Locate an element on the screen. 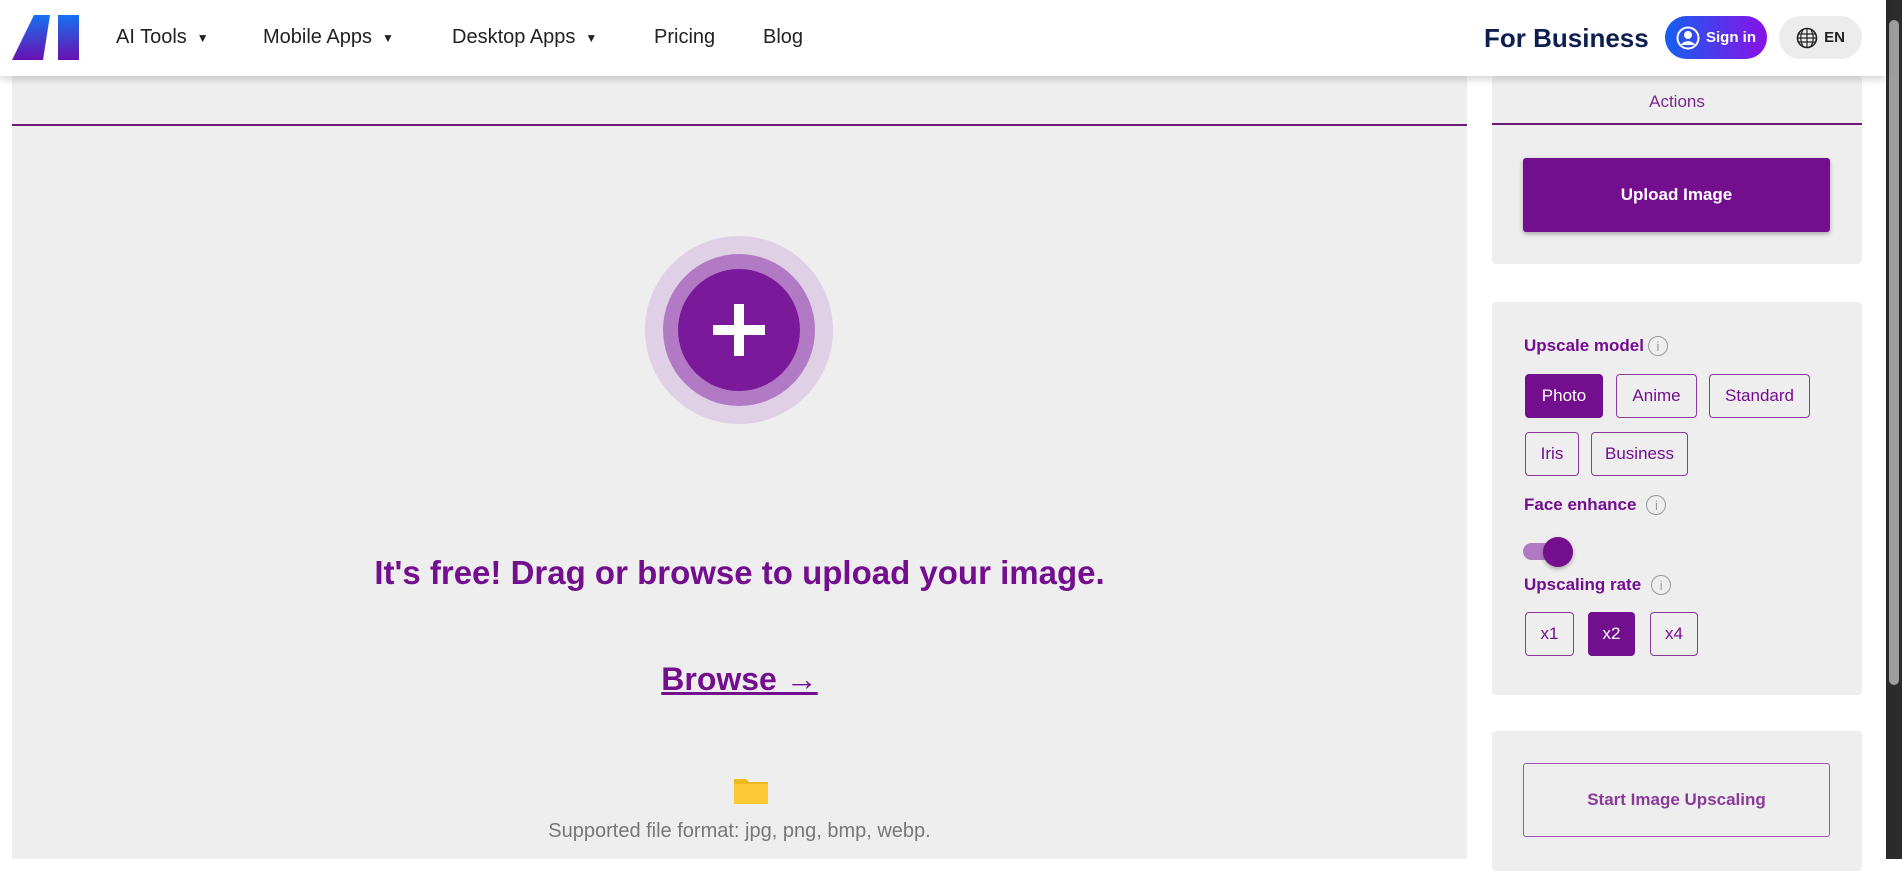 This screenshot has height=871, width=1902. upload-image-button: Upload Image is located at coordinates (1676, 195).